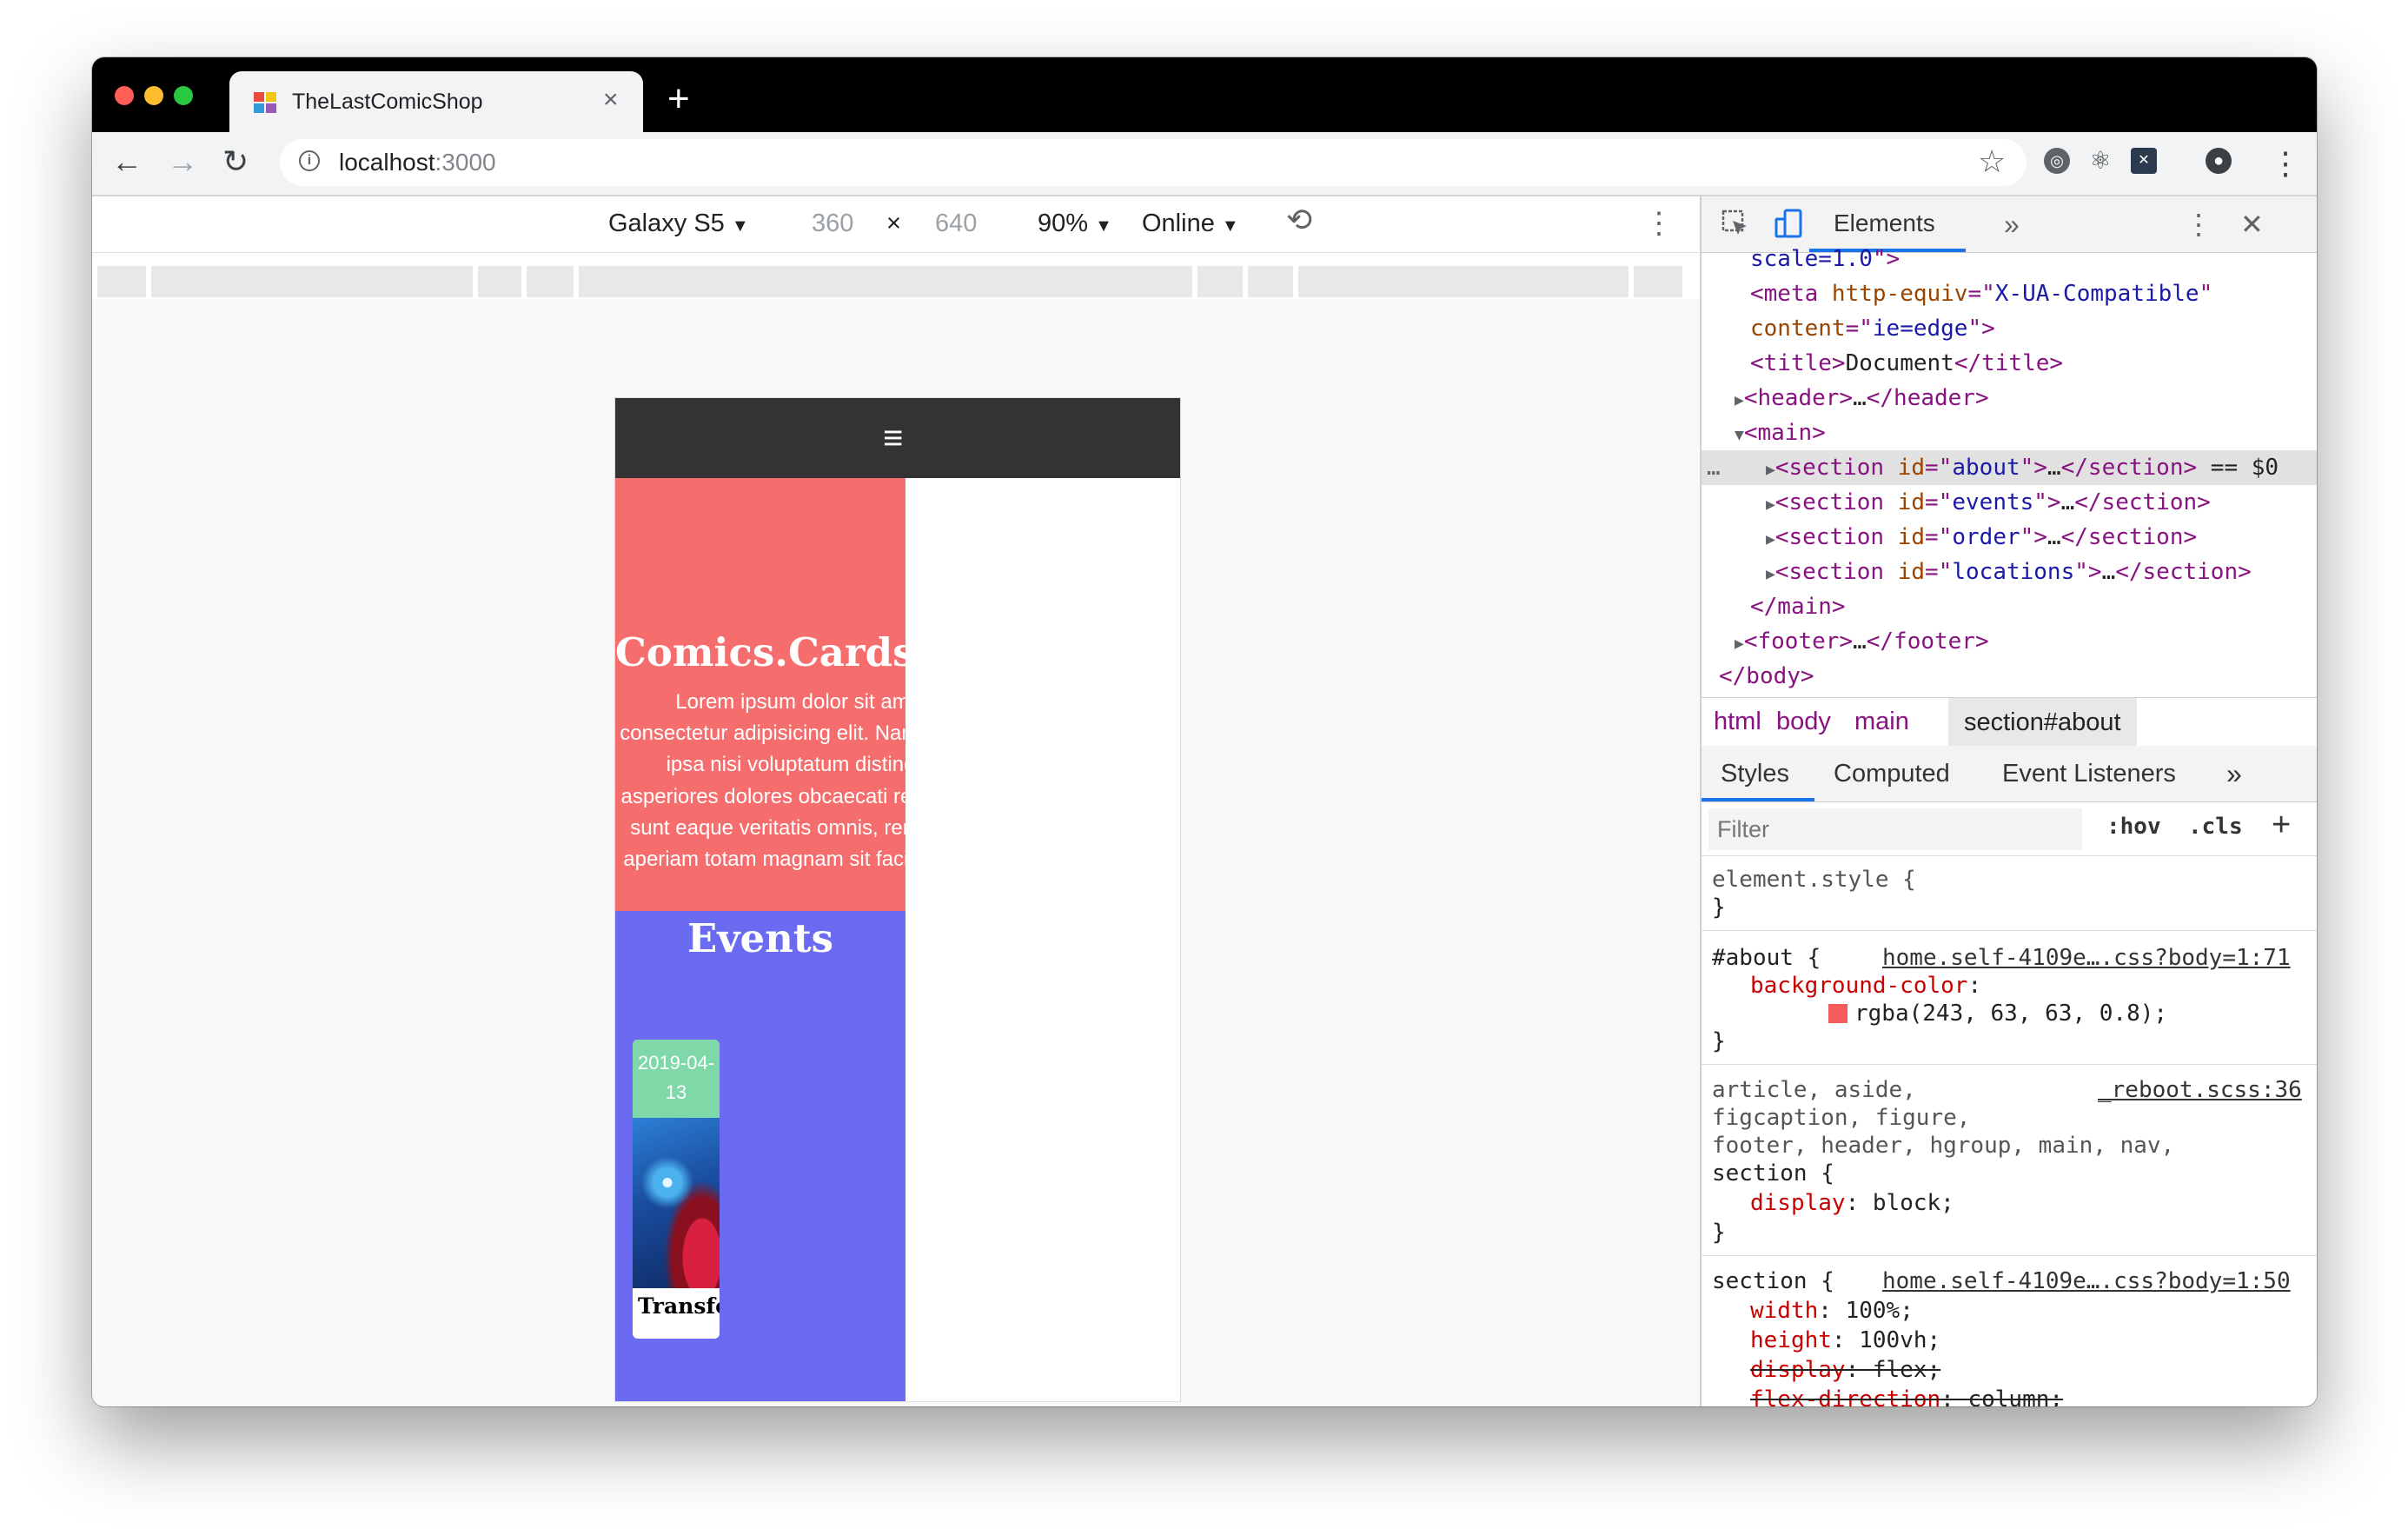 Image resolution: width=2408 pixels, height=1529 pixels. Describe the element at coordinates (1755, 774) in the screenshot. I see `tab-styles: Styles` at that location.